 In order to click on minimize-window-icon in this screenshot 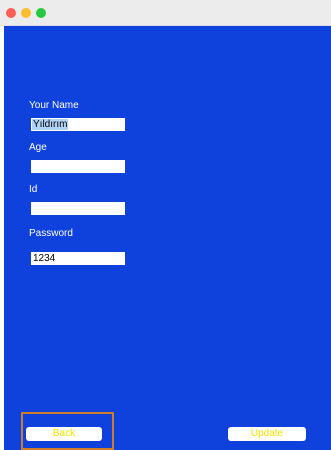, I will do `click(26, 13)`.